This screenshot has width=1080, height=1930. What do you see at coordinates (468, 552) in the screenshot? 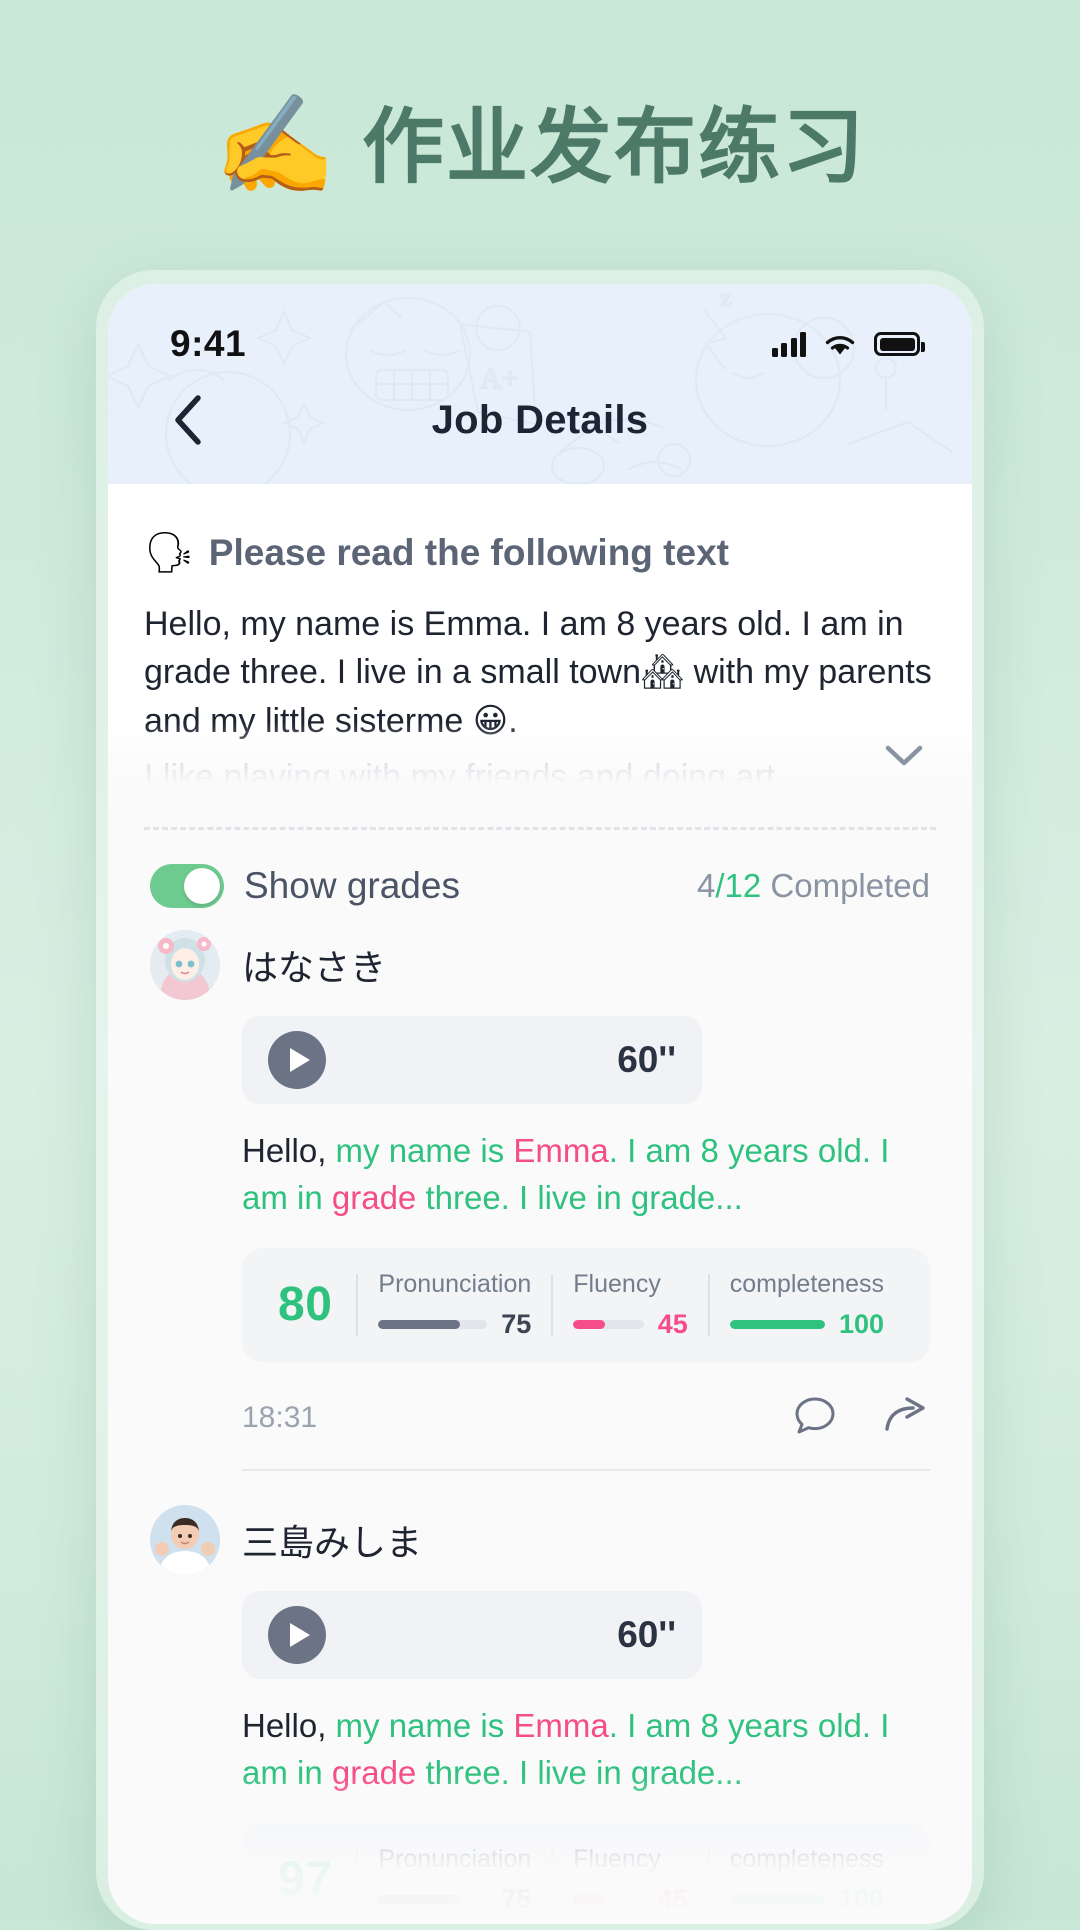
I see `reading-passage-title: Please read the following text` at bounding box center [468, 552].